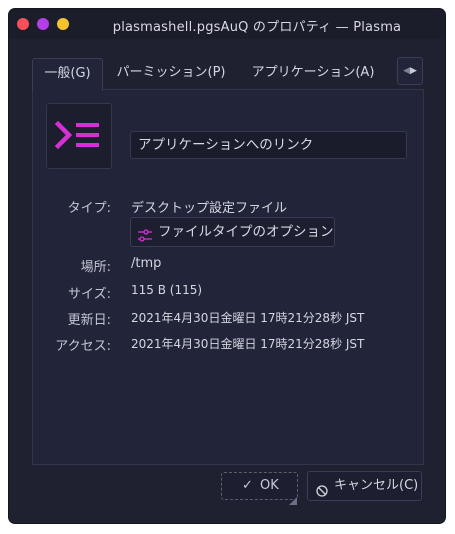  I want to click on titlebar: plasmashell.pgsAuQ のプロパティ — Plasma, so click(227, 24).